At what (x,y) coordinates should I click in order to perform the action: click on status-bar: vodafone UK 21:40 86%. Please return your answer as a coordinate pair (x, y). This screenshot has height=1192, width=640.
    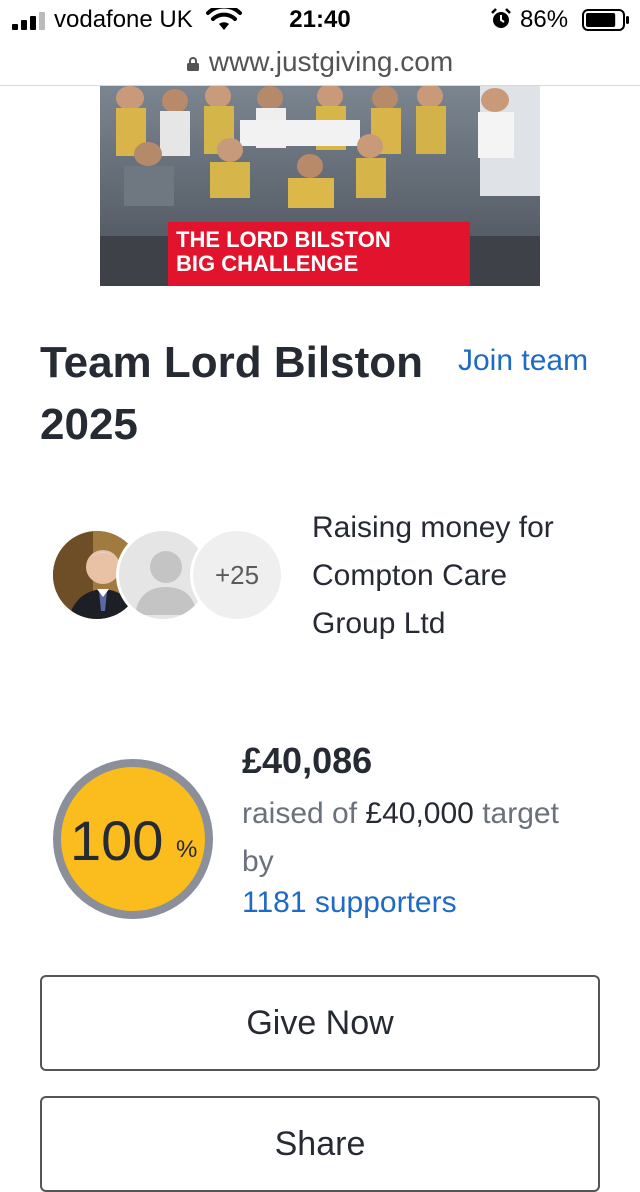
    Looking at the image, I should click on (320, 21).